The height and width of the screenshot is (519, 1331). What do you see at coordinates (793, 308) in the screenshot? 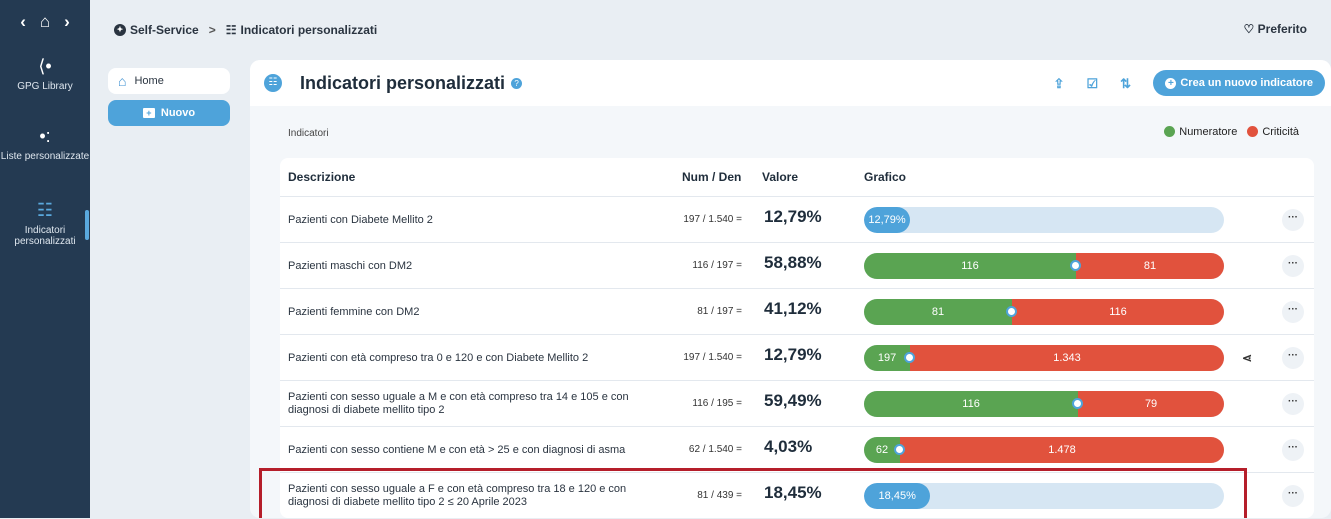
I see `row-value: 41,12%` at bounding box center [793, 308].